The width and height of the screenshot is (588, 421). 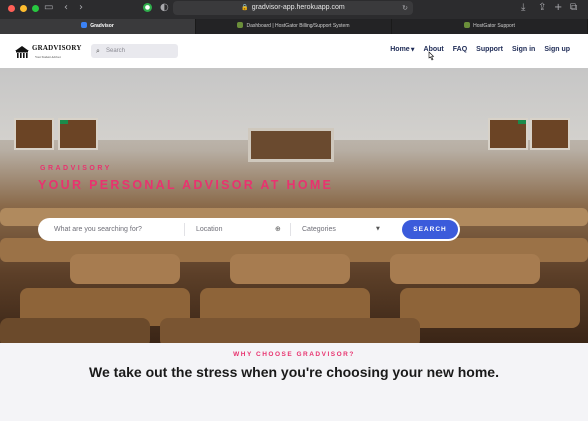 I want to click on section-kicker: WHY CHOOSE GRADVISOR?, so click(x=294, y=354).